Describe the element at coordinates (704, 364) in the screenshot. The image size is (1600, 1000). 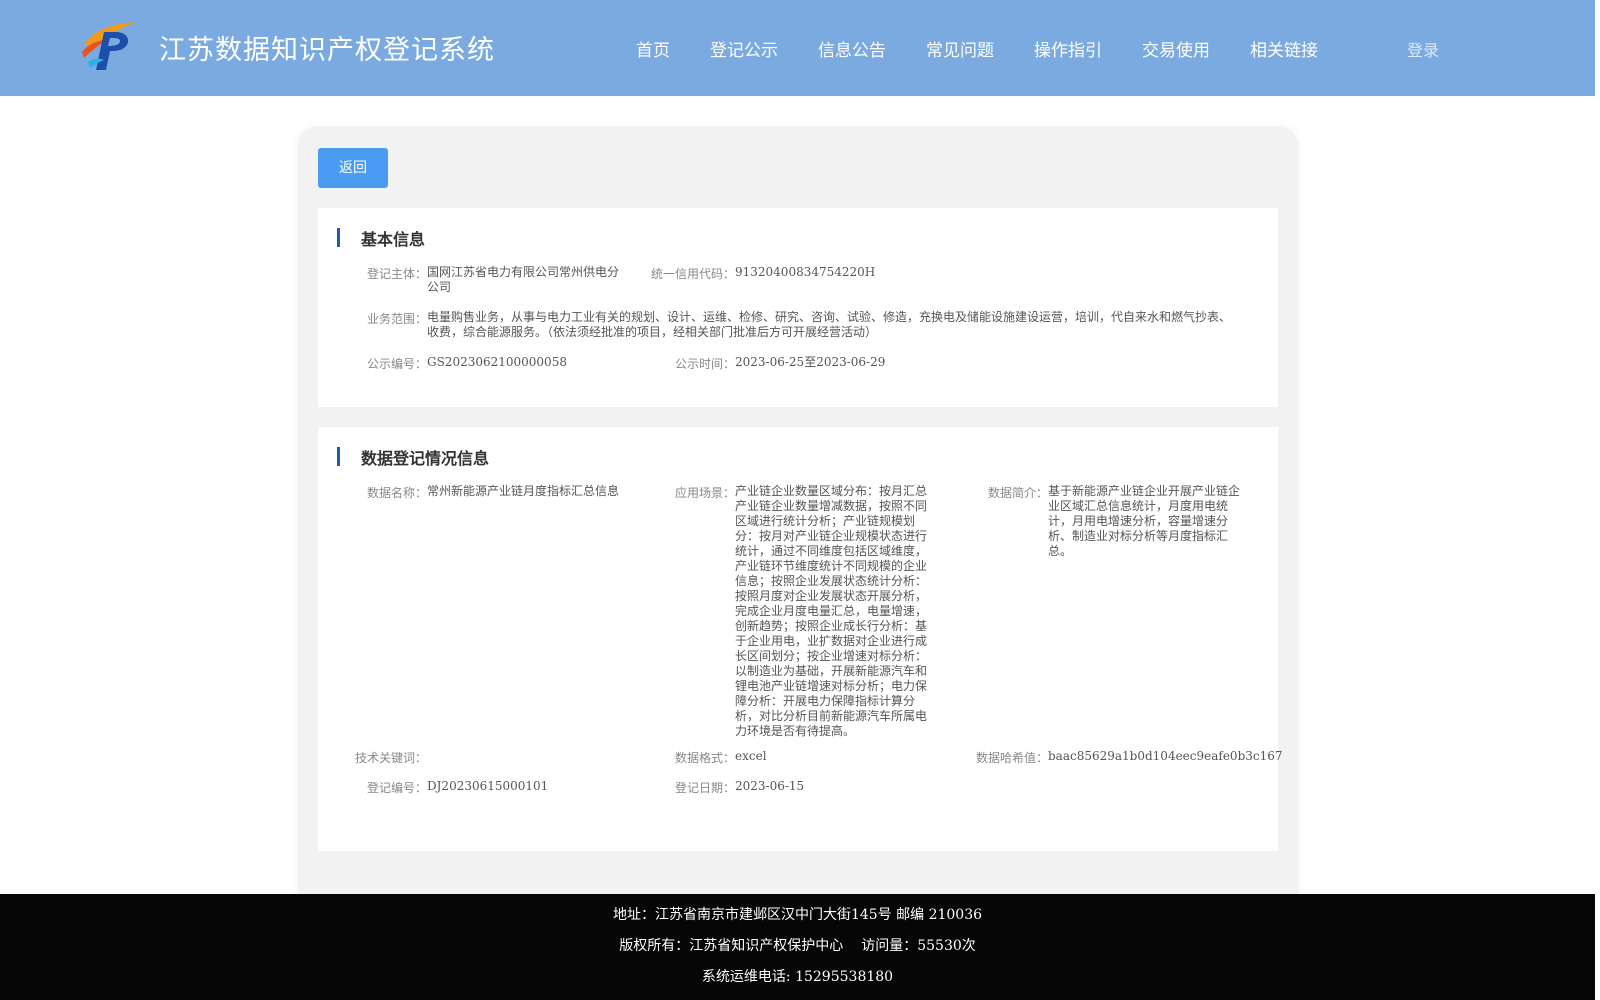
I see `publicity-time-label: 公示时间：` at that location.